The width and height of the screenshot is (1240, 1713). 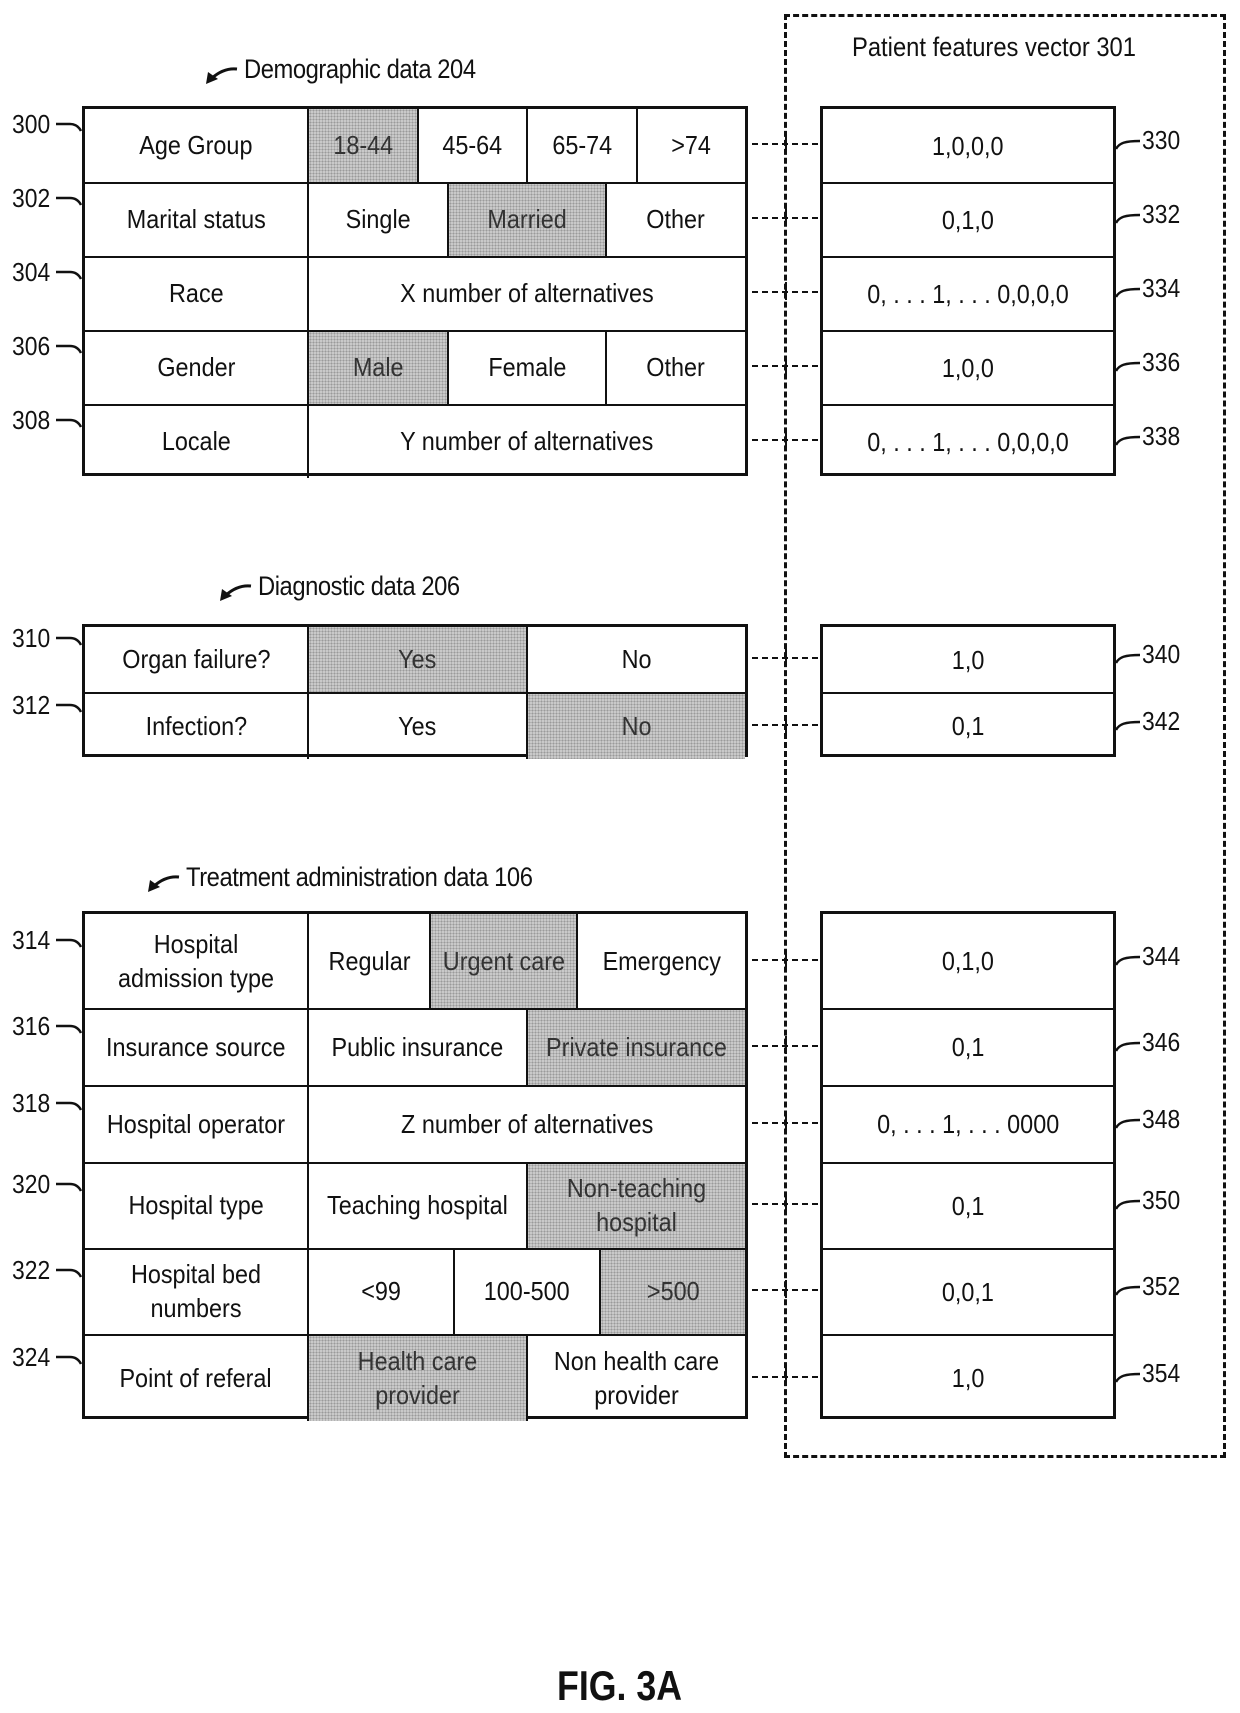 I want to click on option-cell: 45-64, so click(x=471, y=146).